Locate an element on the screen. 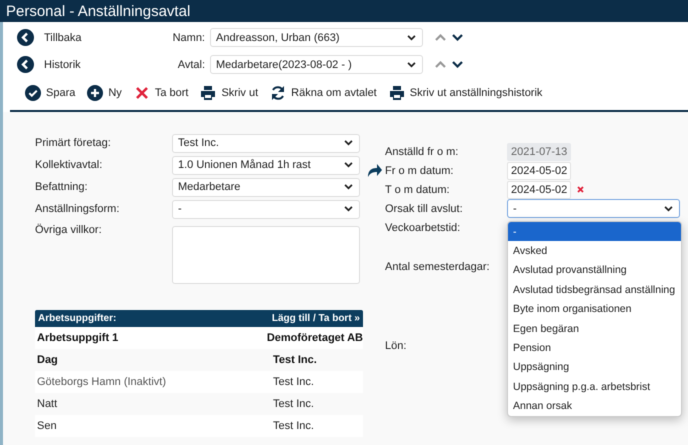 The image size is (688, 445). toolbar-button: Ny is located at coordinates (104, 93).